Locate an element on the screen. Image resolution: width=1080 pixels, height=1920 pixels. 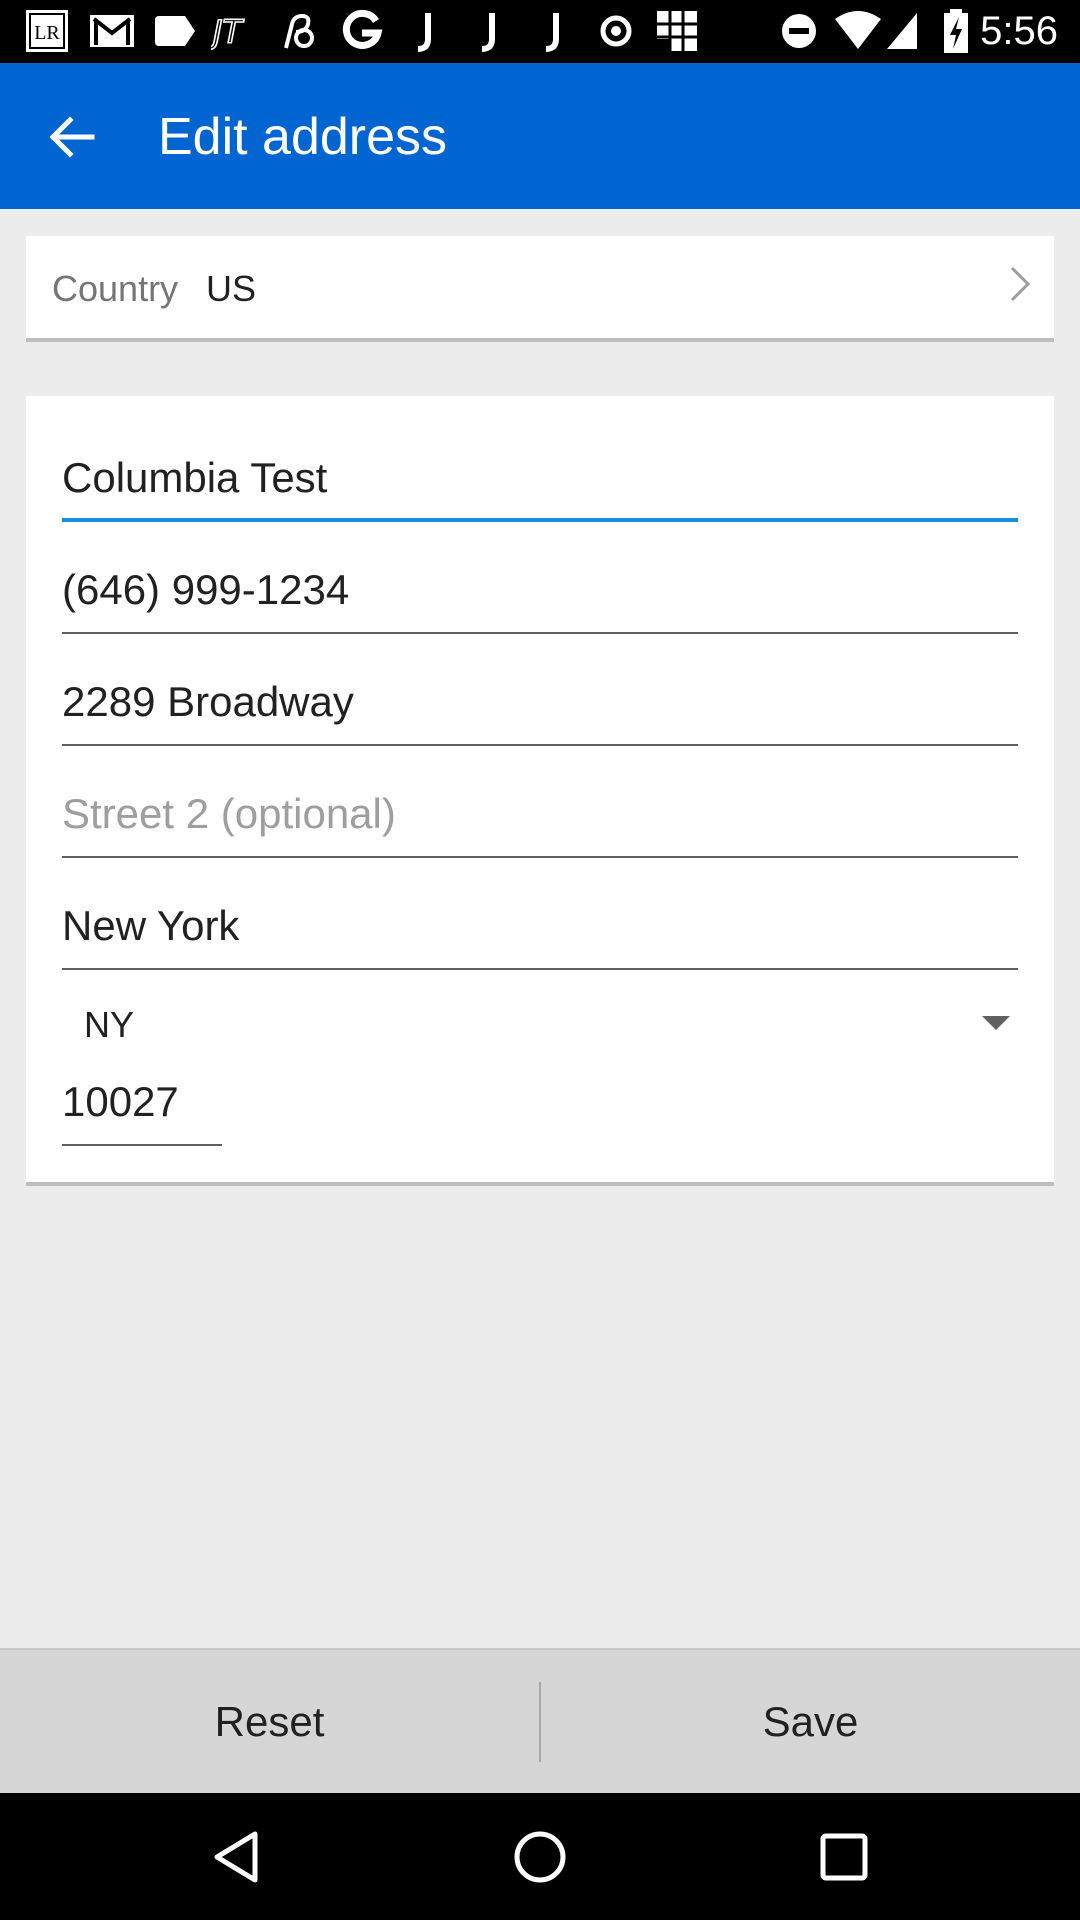
home-nav-icon is located at coordinates (540, 1857).